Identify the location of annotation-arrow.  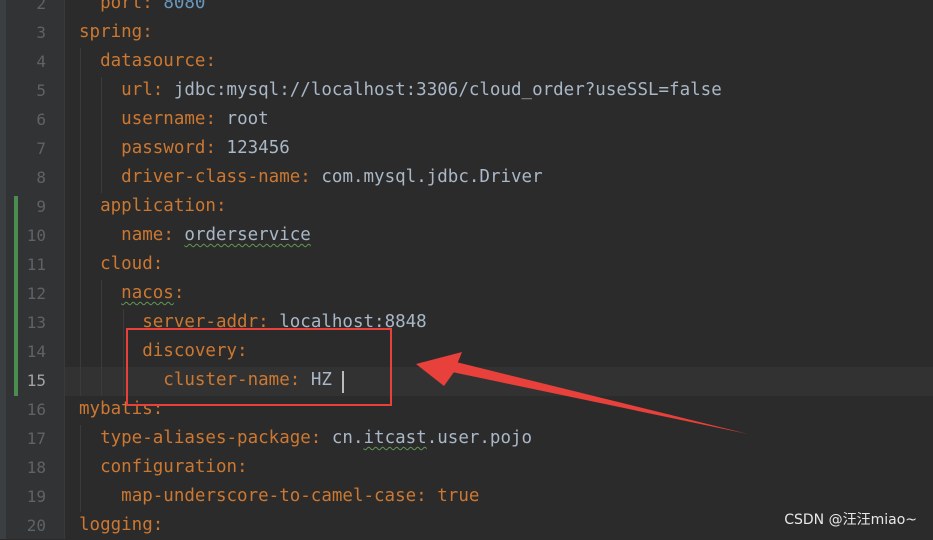
(582, 393).